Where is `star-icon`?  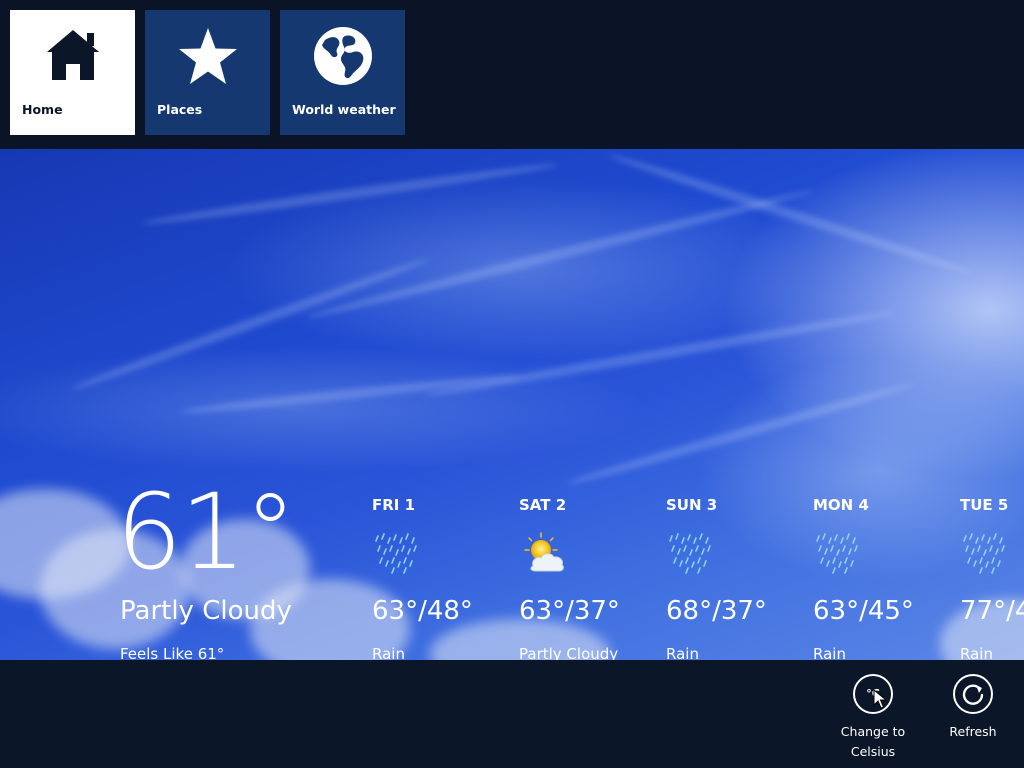
star-icon is located at coordinates (208, 56).